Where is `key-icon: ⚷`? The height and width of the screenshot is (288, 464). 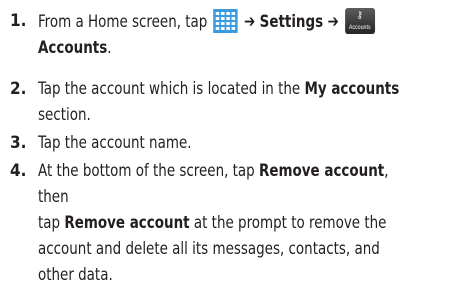
key-icon: ⚷ is located at coordinates (359, 15).